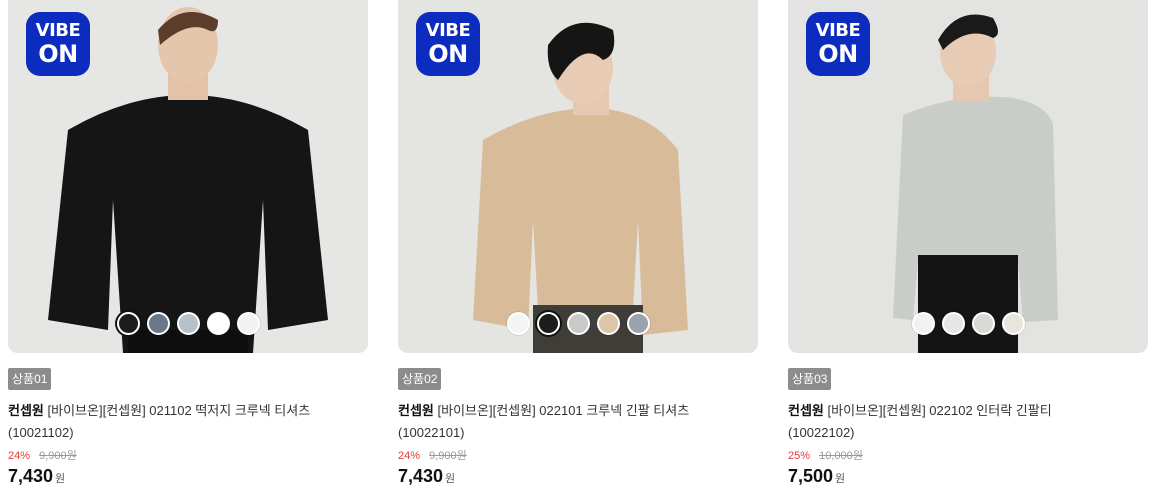 The width and height of the screenshot is (1149, 503). I want to click on original-price: 10,000원, so click(841, 456).